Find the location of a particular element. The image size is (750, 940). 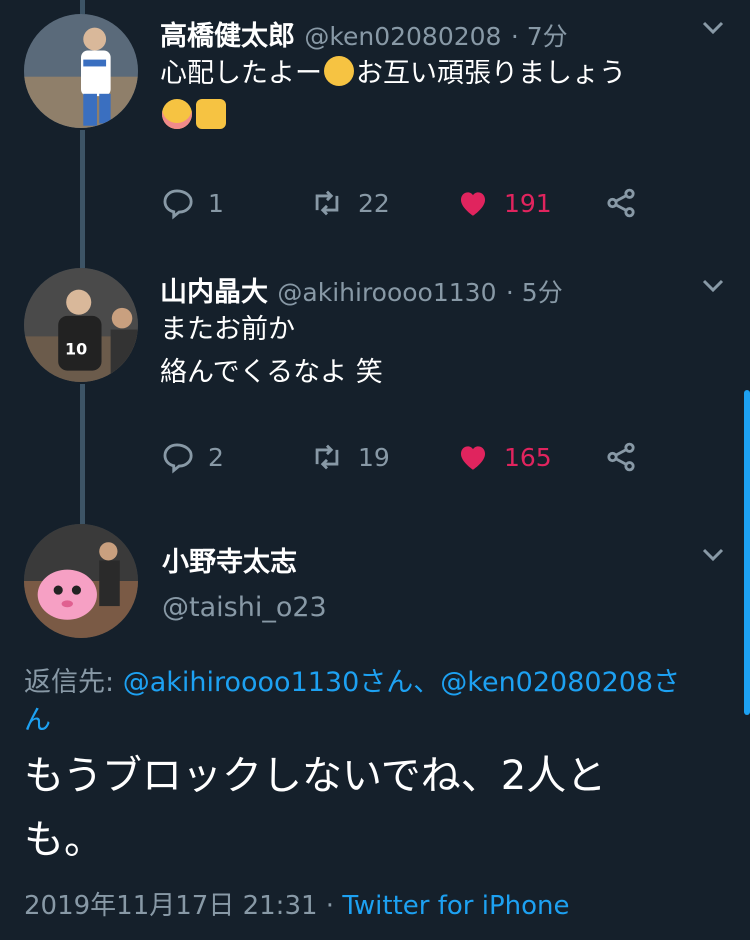

main-tweet-text: もうブロックしないでね、2人と も。 is located at coordinates (384, 808).